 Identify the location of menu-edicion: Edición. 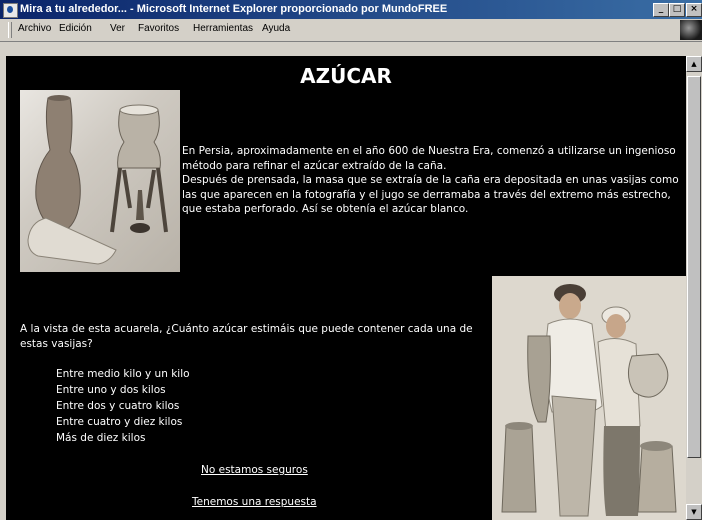
(75, 28).